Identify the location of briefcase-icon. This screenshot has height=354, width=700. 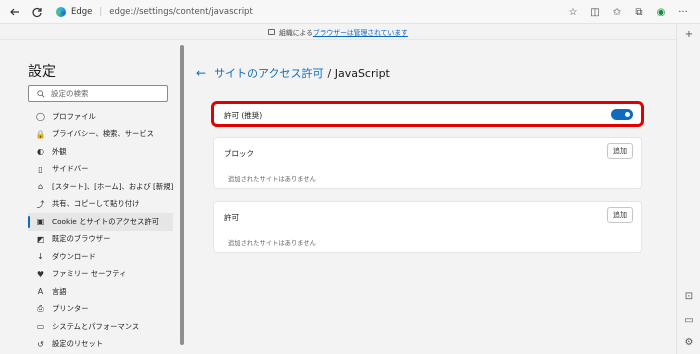
(272, 31).